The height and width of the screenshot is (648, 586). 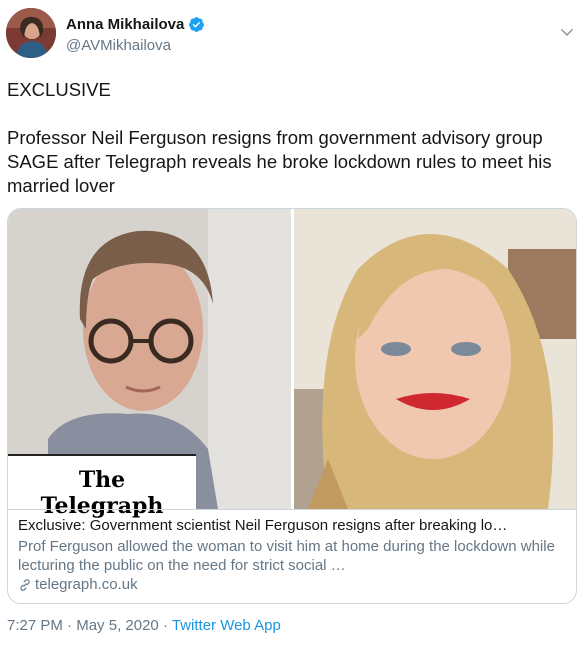 What do you see at coordinates (86, 584) in the screenshot?
I see `card-domain-text: telegraph.co.uk` at bounding box center [86, 584].